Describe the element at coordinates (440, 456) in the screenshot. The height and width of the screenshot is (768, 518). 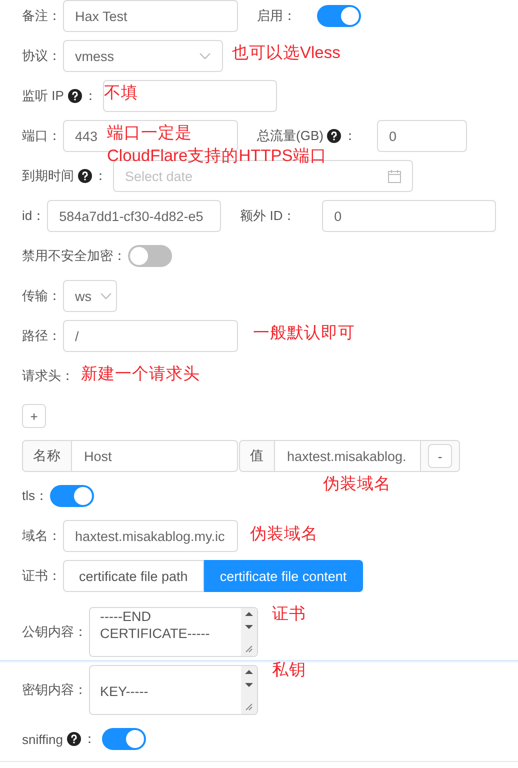
I see `remove-button: -` at that location.